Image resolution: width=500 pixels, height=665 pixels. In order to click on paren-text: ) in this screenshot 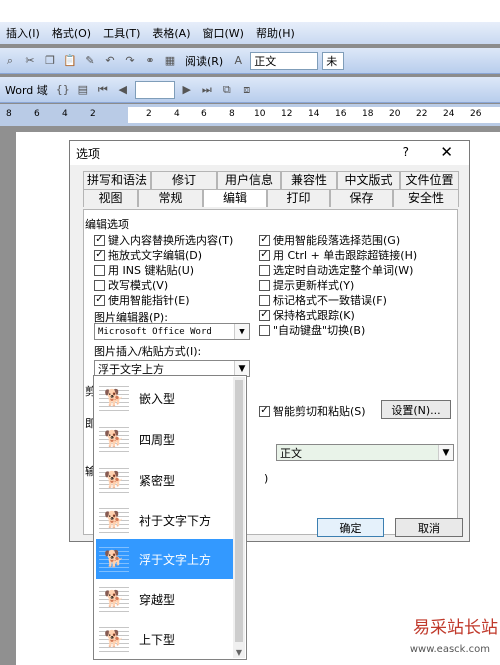, I will do `click(266, 478)`.